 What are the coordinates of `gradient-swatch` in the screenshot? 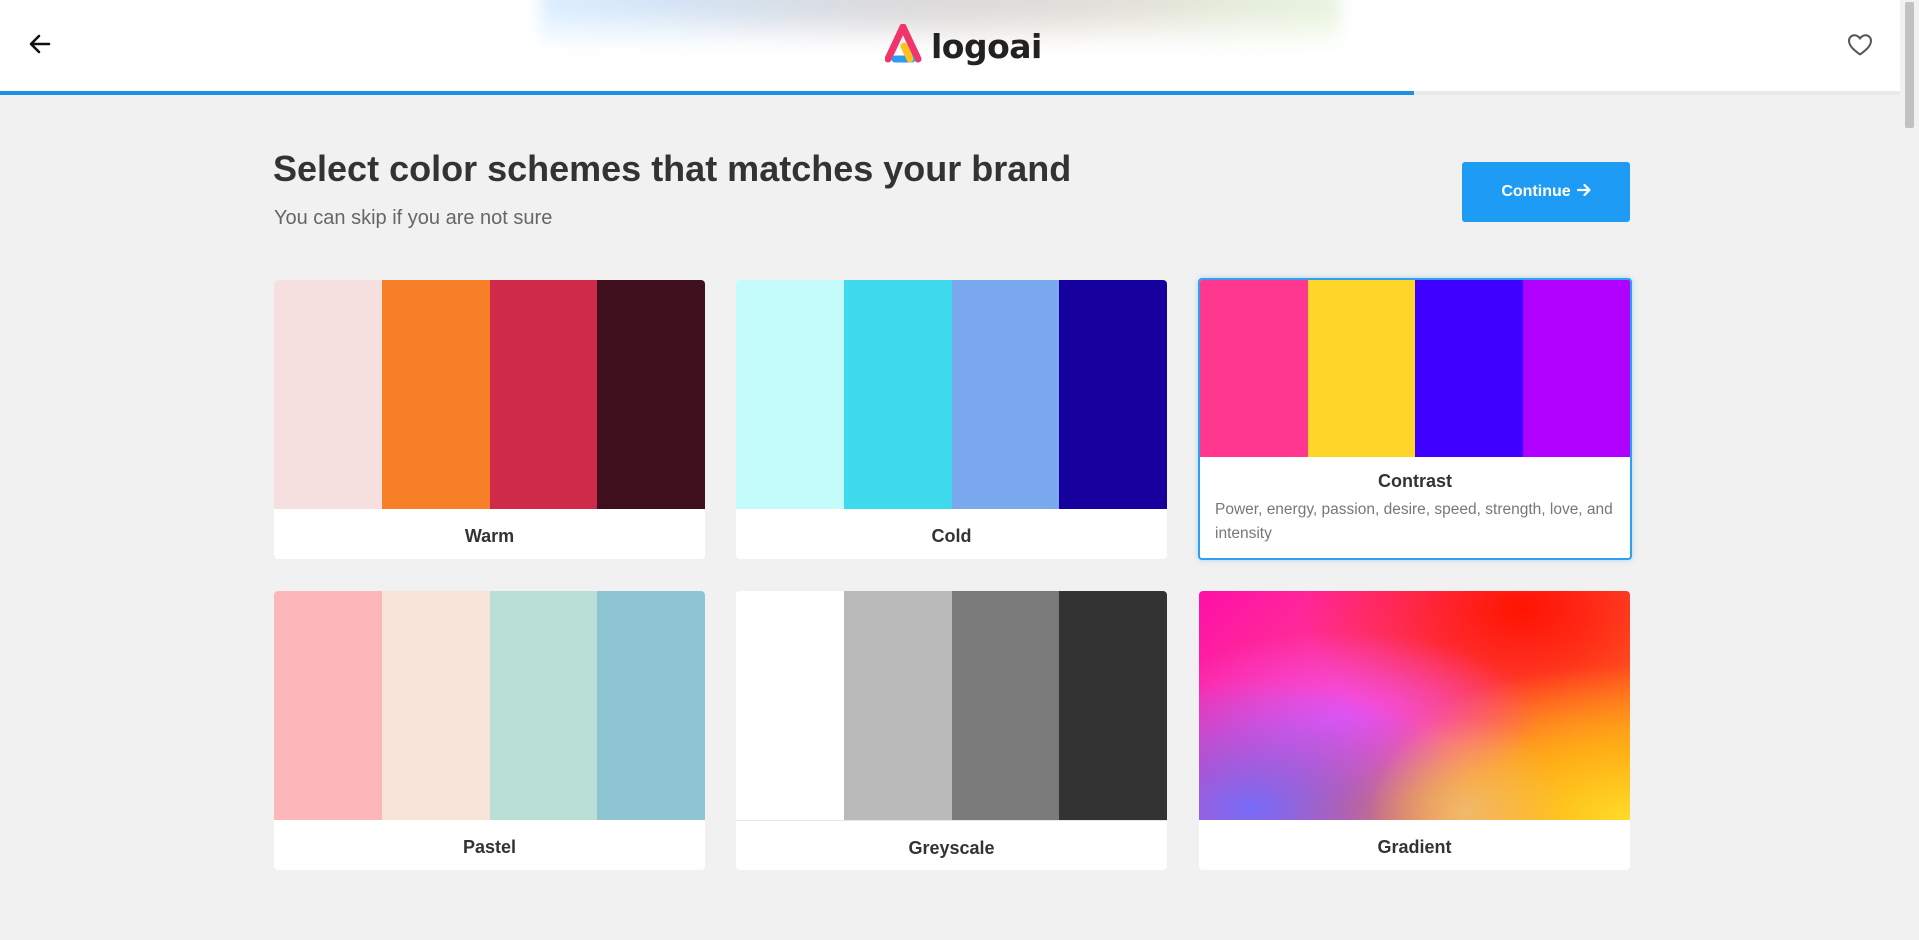 It's located at (1414, 705).